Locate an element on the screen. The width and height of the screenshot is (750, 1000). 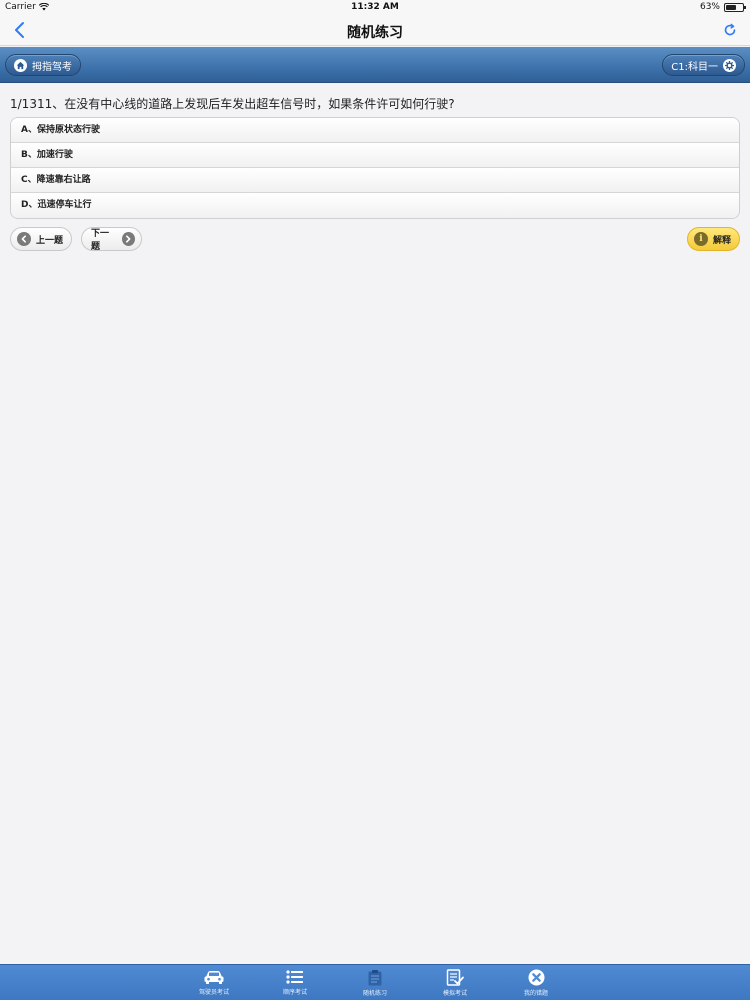
prev-question-button: 上一题 is located at coordinates (41, 239).